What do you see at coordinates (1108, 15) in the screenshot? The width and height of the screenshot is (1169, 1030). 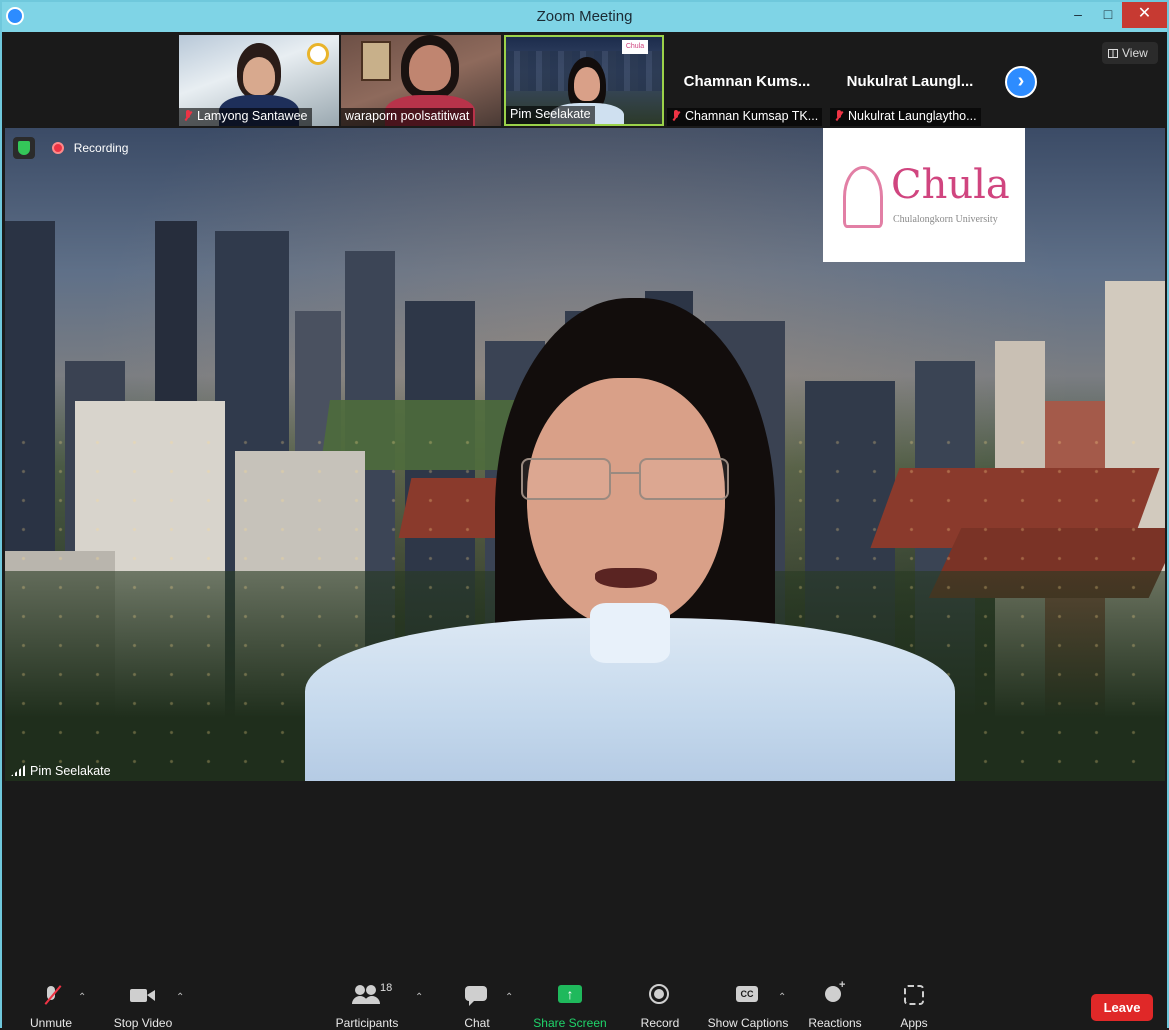 I see `maximize-button: □` at bounding box center [1108, 15].